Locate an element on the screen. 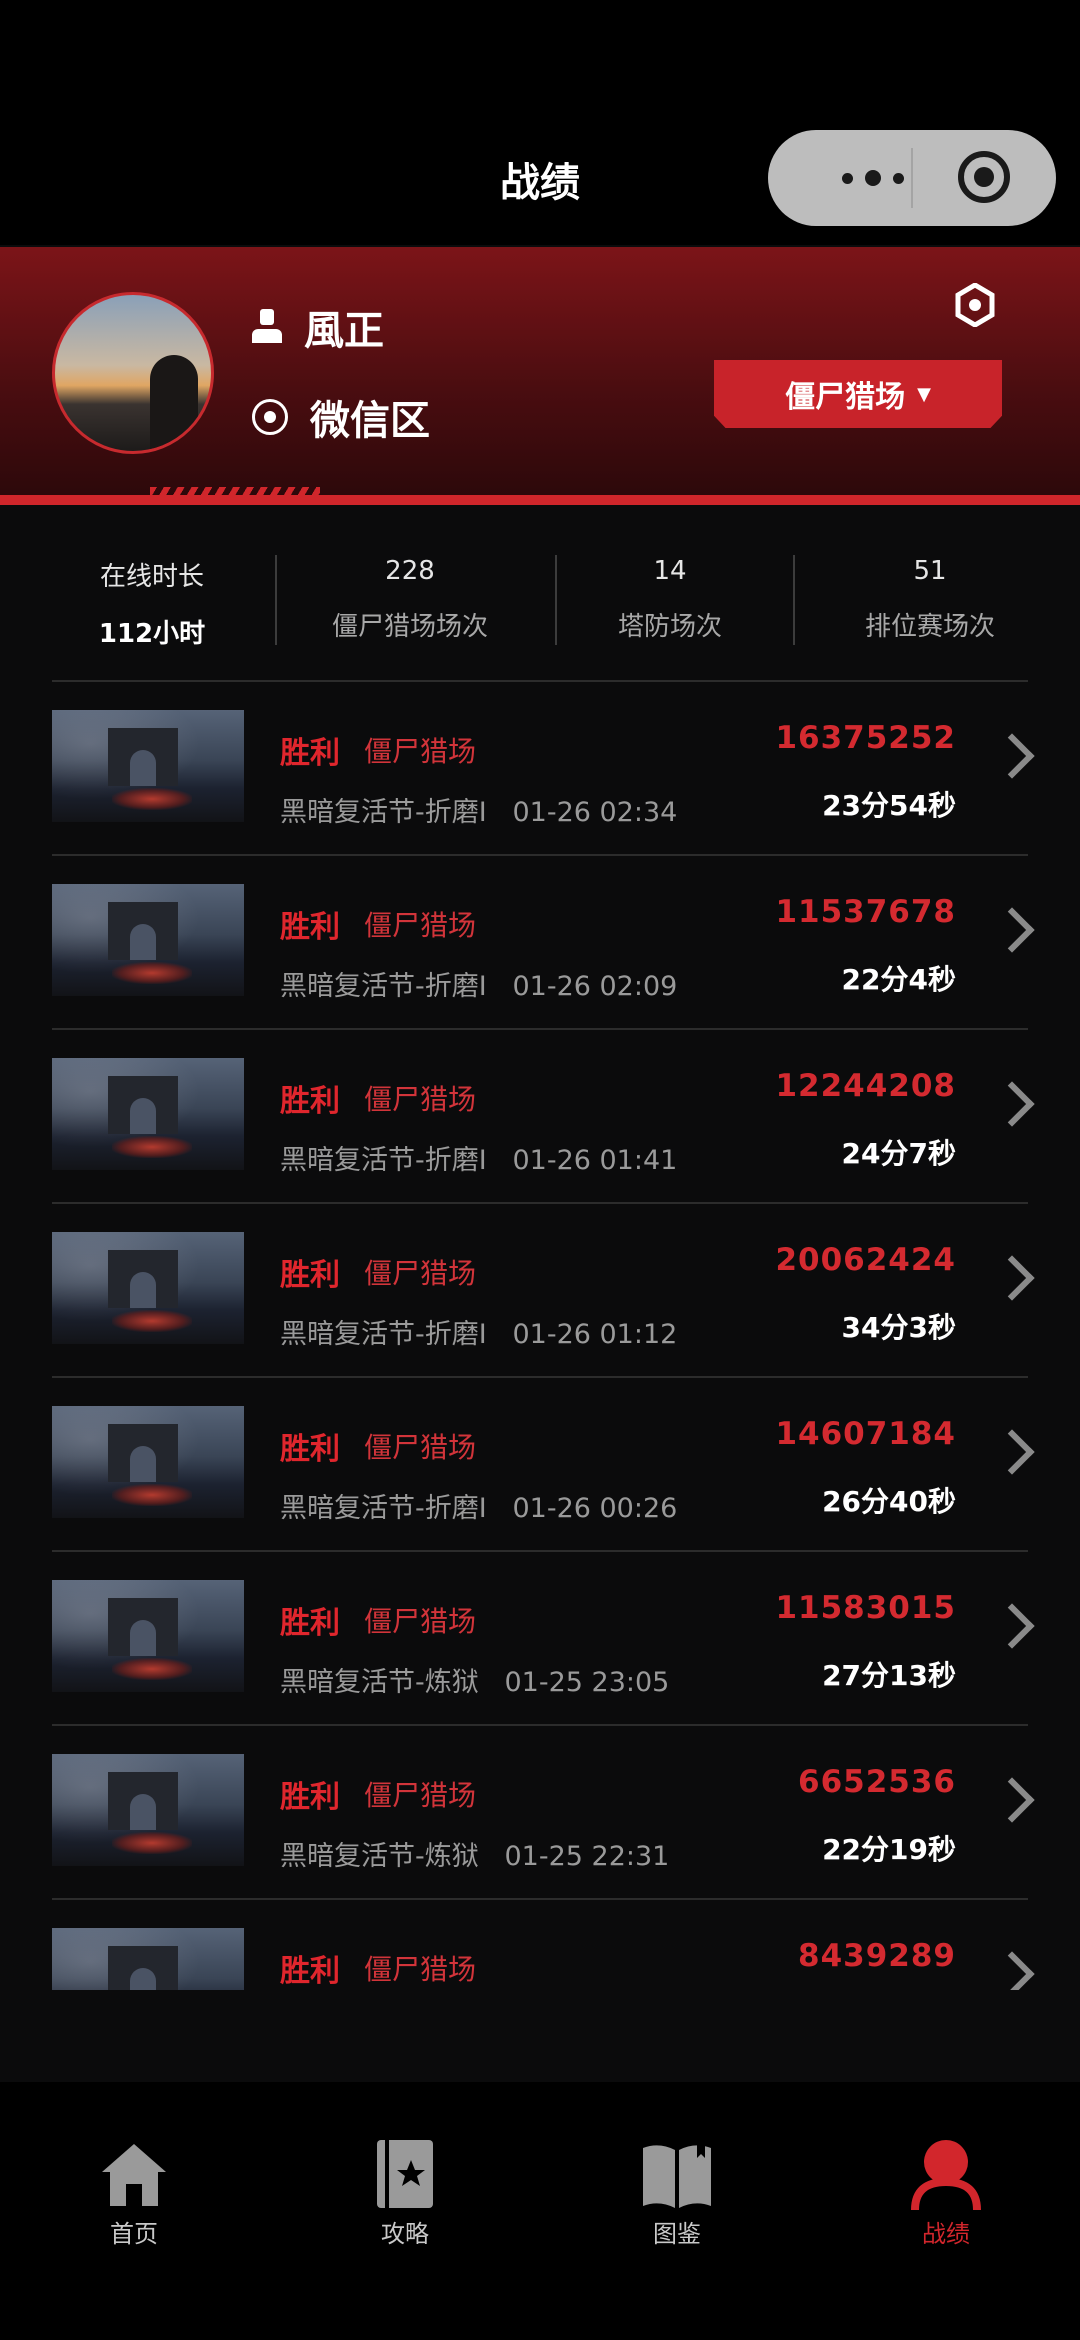 The height and width of the screenshot is (2340, 1080). match-map-time: 黑暗复活节-折磨I 01-26 02:34 is located at coordinates (478, 809).